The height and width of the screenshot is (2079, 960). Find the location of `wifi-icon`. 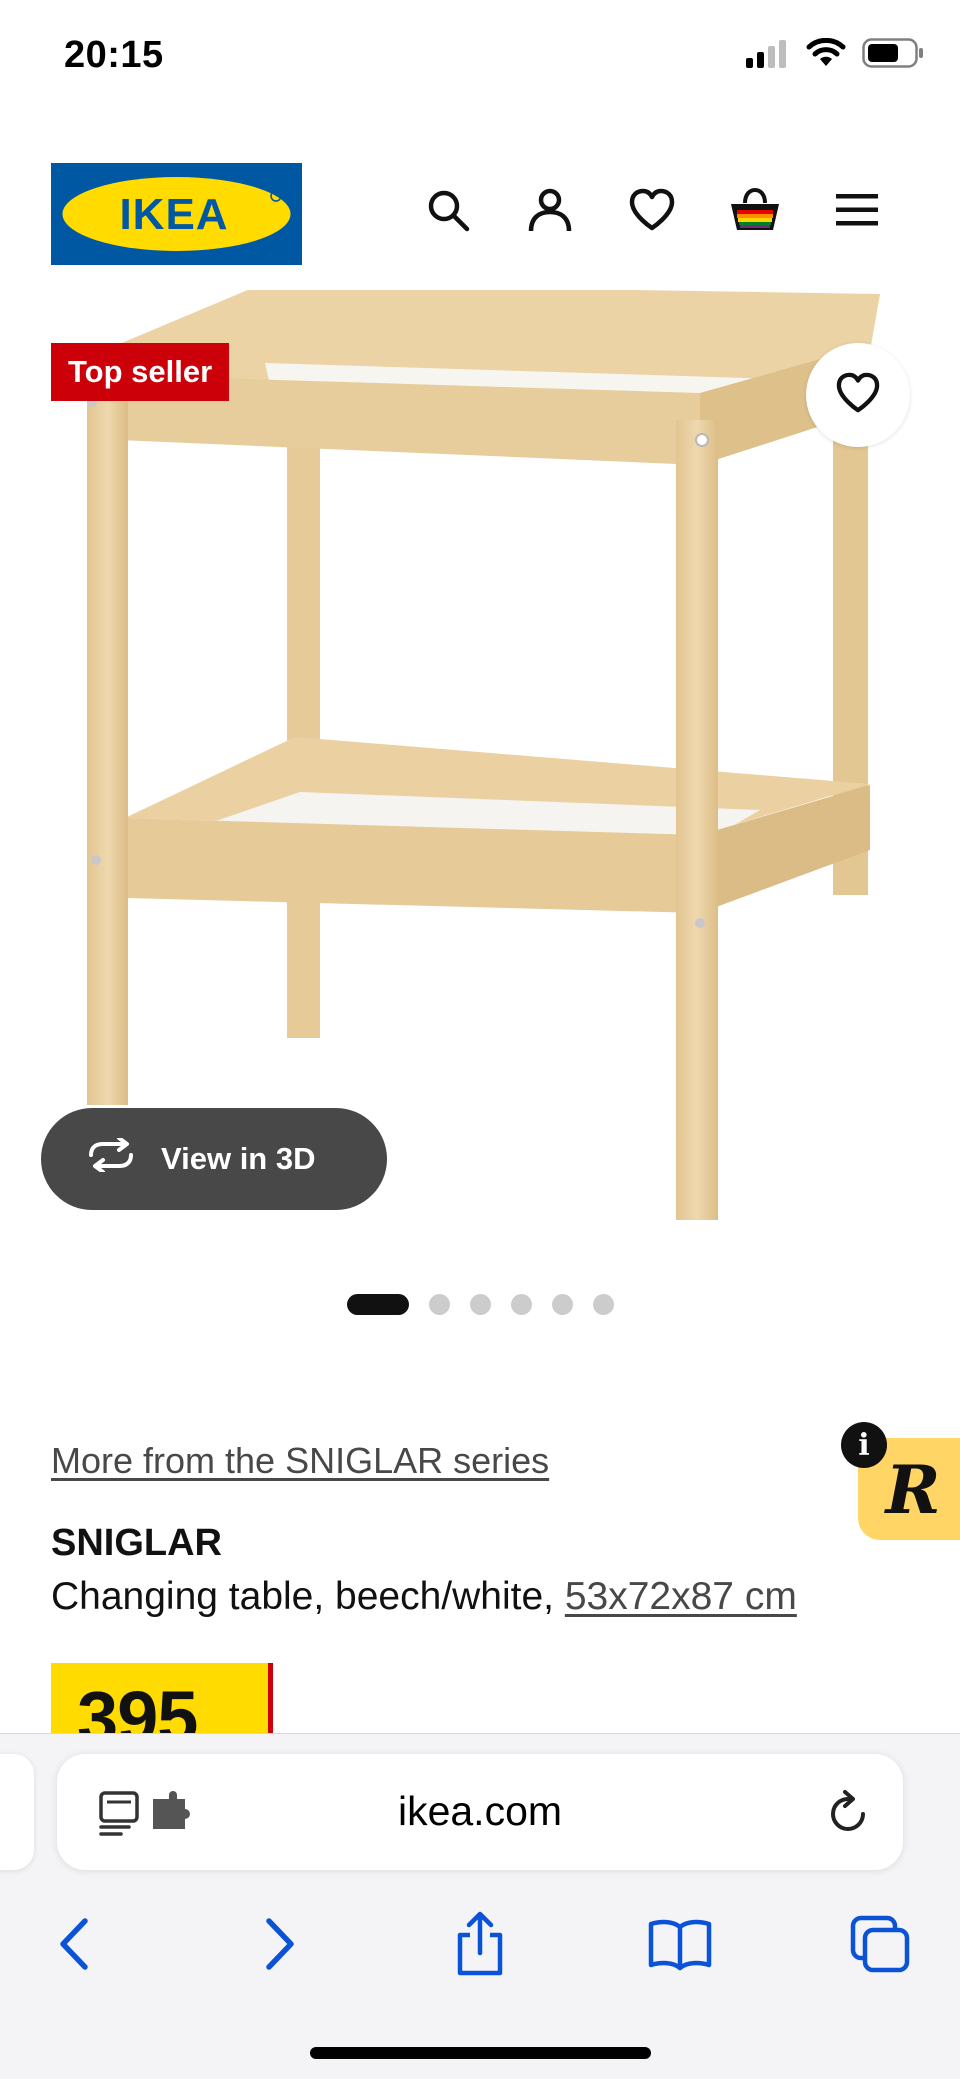

wifi-icon is located at coordinates (826, 55).